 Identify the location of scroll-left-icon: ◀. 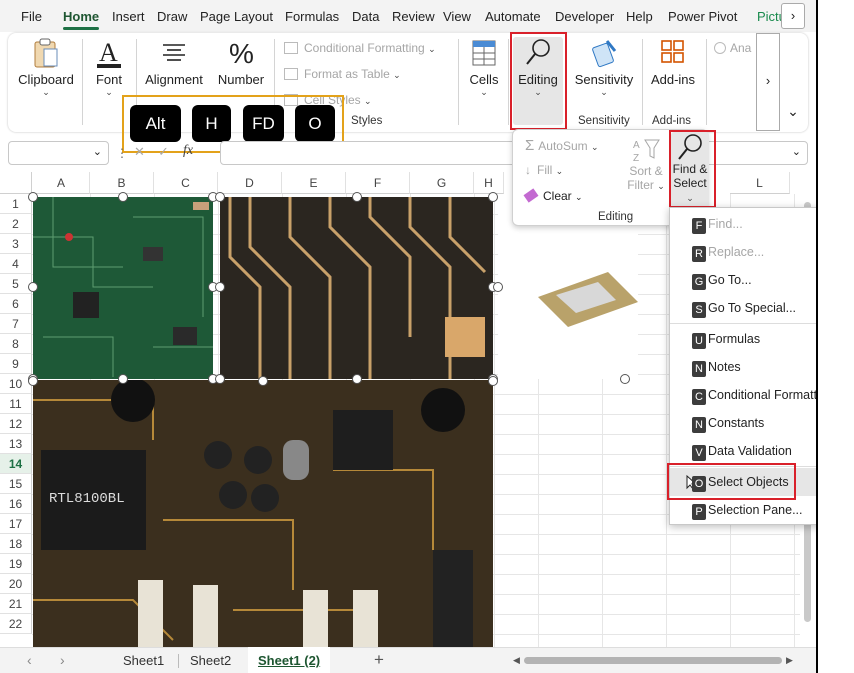
(516, 660).